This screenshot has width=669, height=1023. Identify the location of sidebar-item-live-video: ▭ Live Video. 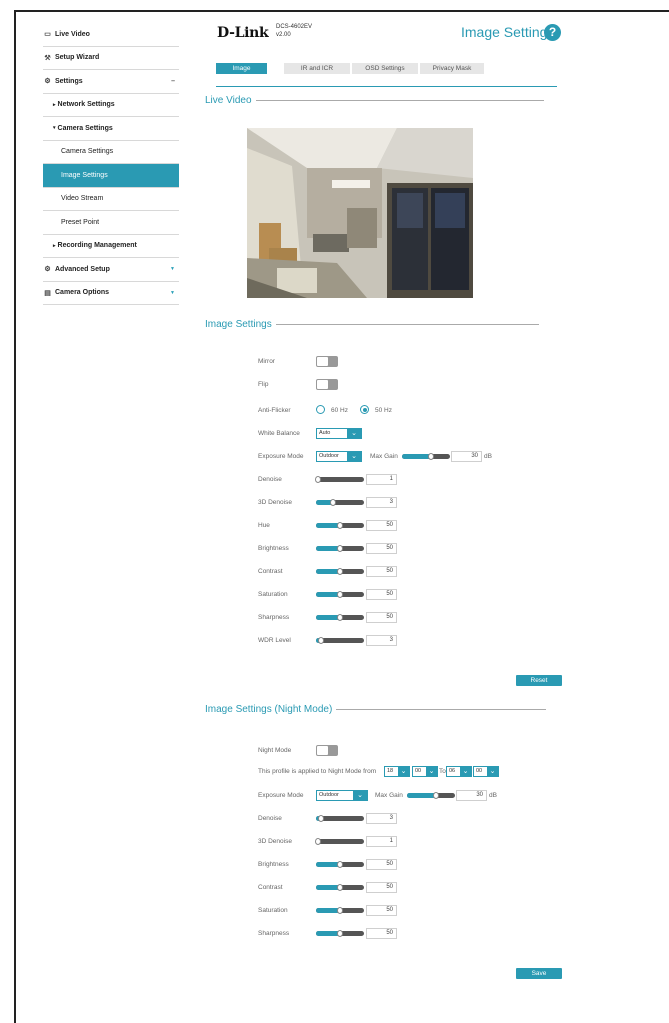
(111, 35).